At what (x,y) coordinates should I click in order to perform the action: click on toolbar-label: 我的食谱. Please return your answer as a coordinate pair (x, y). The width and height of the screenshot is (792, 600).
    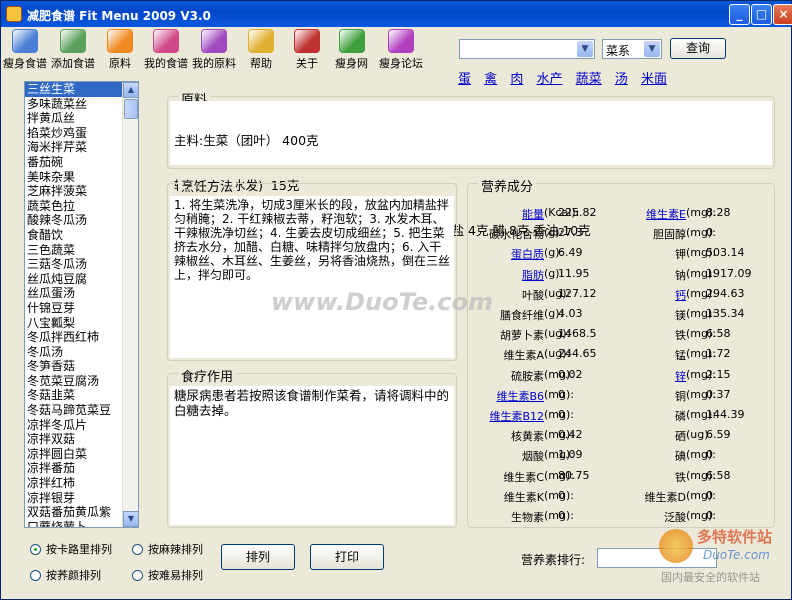
    Looking at the image, I should click on (166, 63).